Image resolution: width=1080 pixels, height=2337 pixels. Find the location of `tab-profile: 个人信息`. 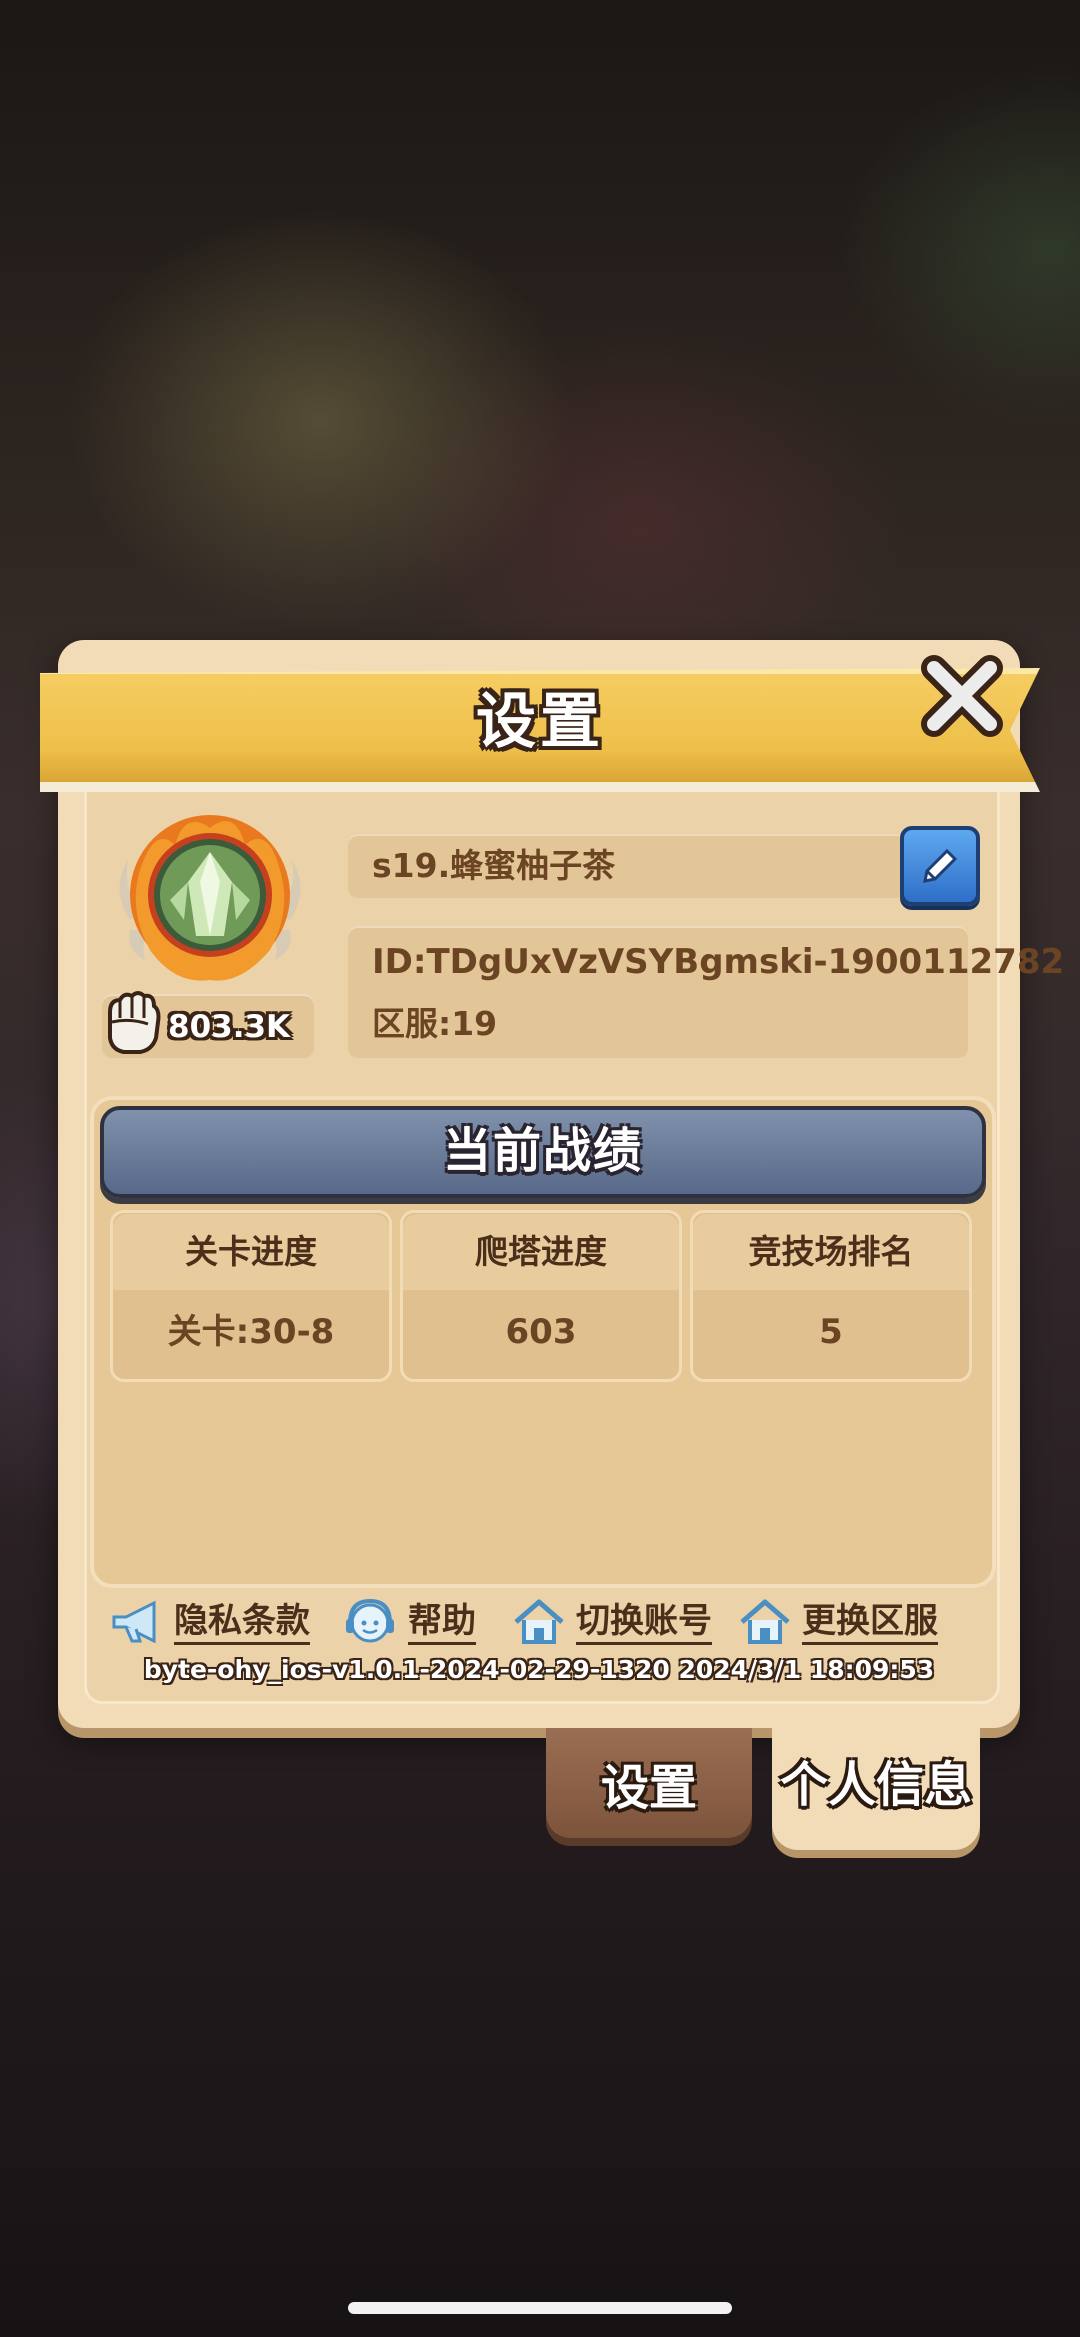

tab-profile: 个人信息 is located at coordinates (876, 1780).